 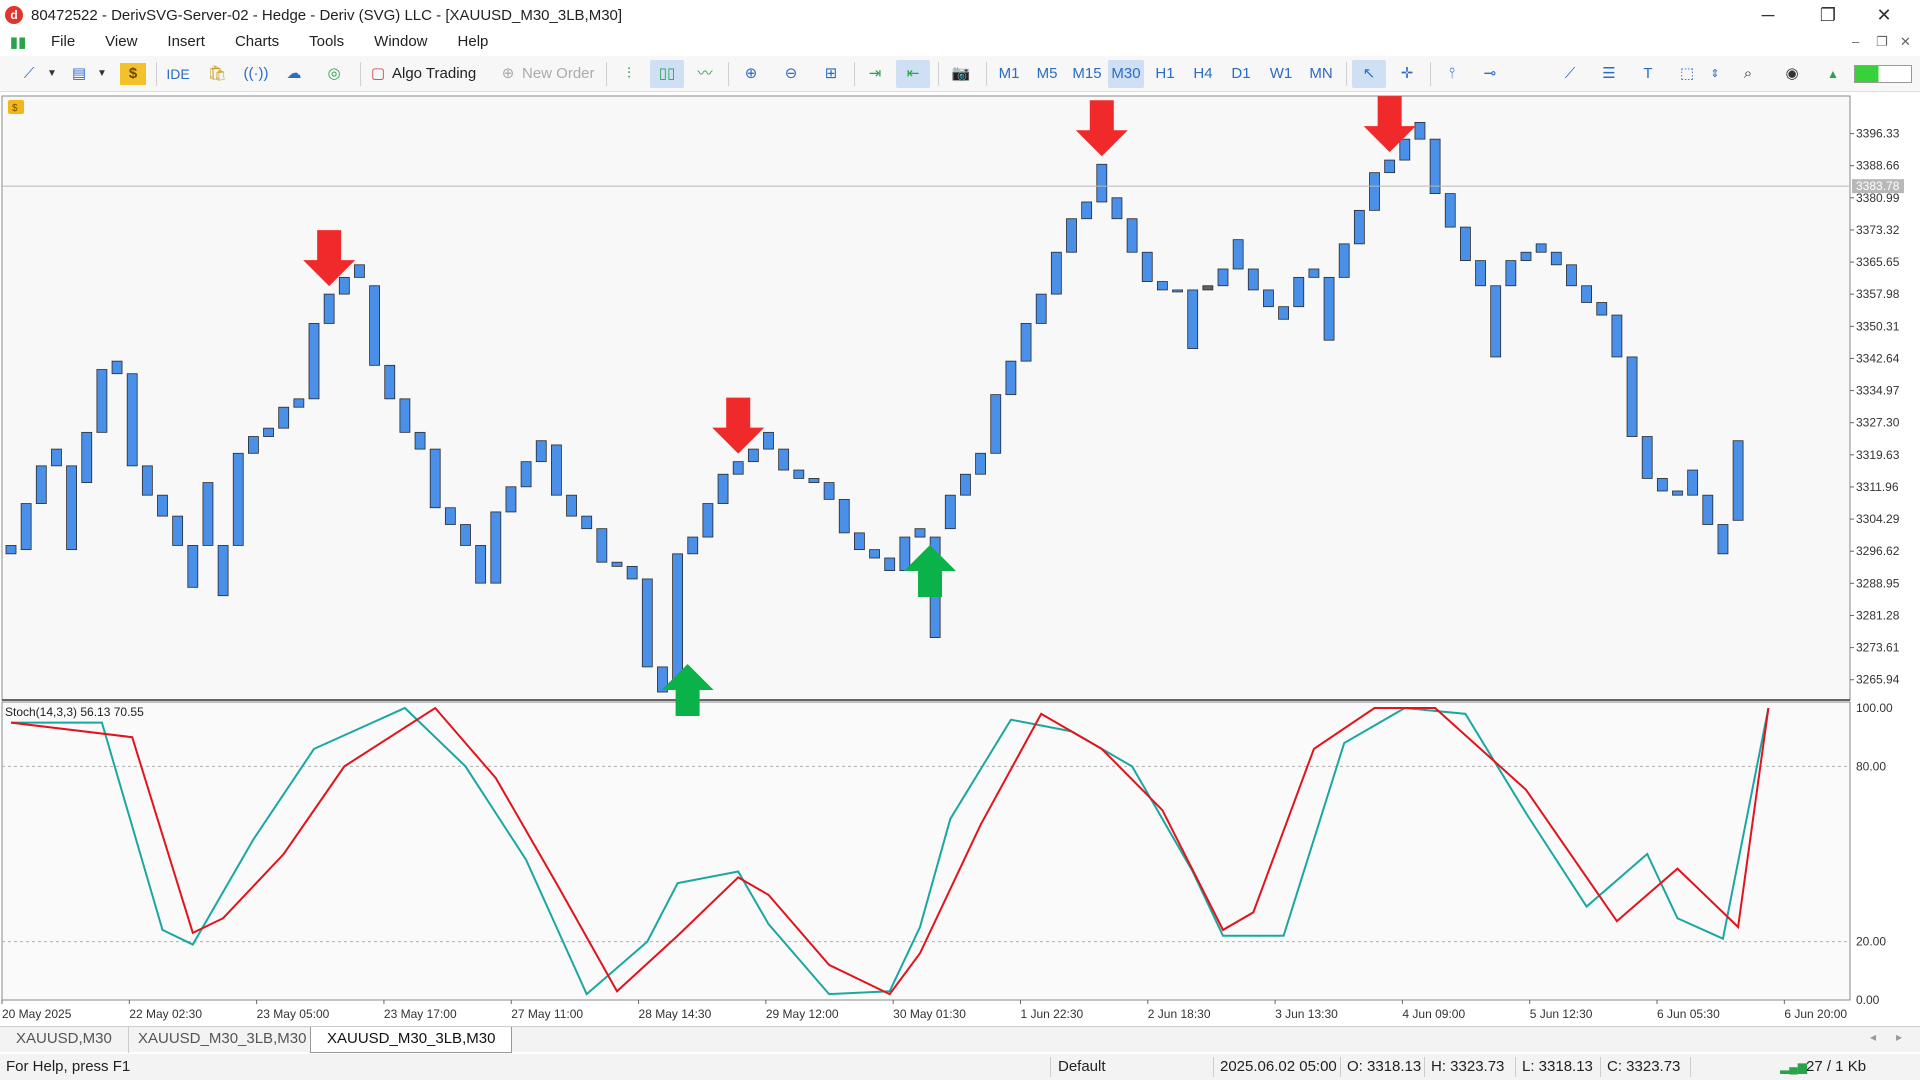 I want to click on horizontal-line-icon: ⊸, so click(x=1490, y=74).